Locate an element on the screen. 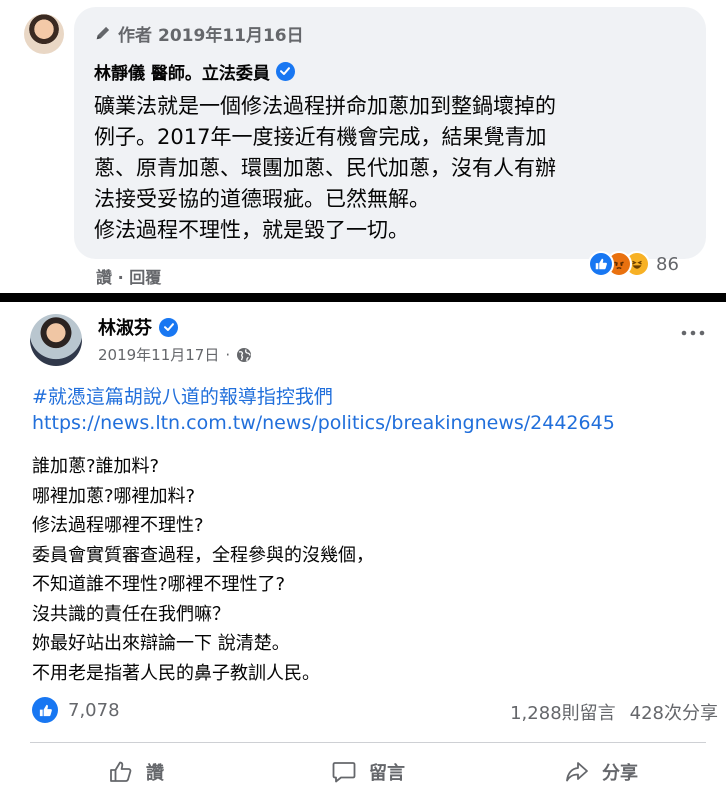  edit-label: 作者 is located at coordinates (135, 35).